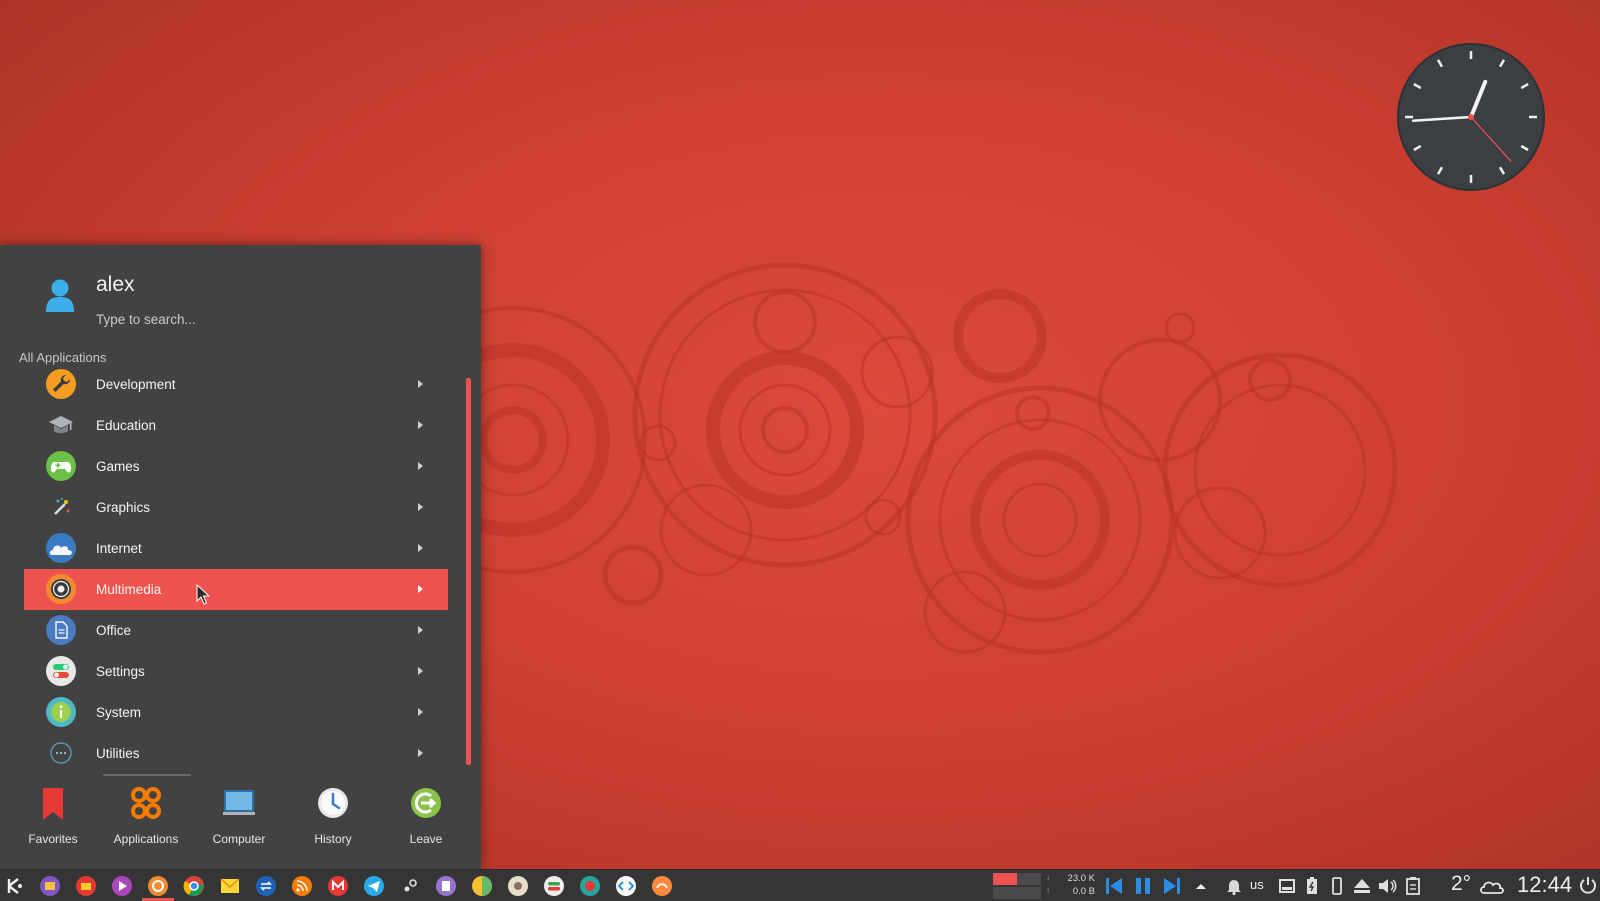  I want to click on category-system: System, so click(236, 712).